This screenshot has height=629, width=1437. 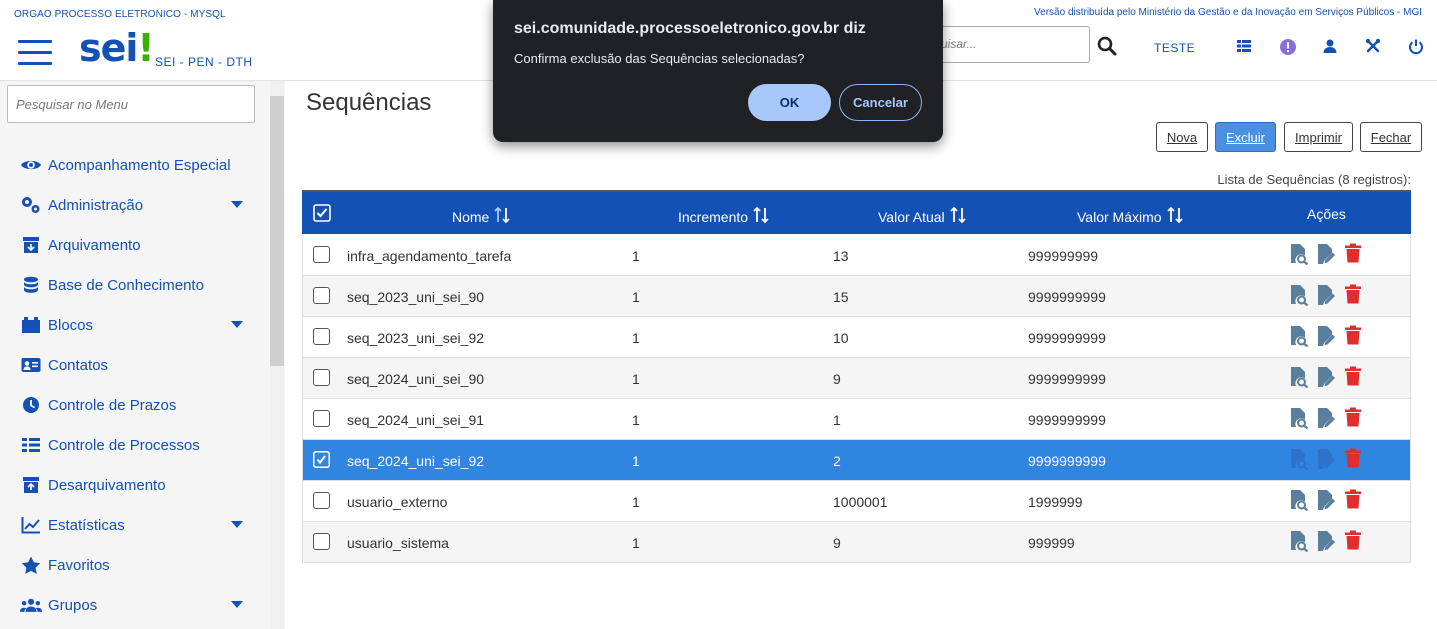 What do you see at coordinates (64, 365) in the screenshot?
I see `sidebar-item-contatos: Contatos` at bounding box center [64, 365].